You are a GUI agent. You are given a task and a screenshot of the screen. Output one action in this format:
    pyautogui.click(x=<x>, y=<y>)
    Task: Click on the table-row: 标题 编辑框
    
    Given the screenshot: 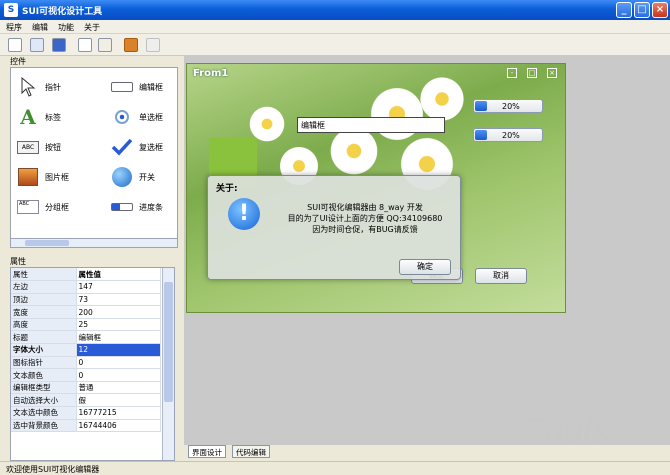 What is the action you would take?
    pyautogui.click(x=86, y=337)
    